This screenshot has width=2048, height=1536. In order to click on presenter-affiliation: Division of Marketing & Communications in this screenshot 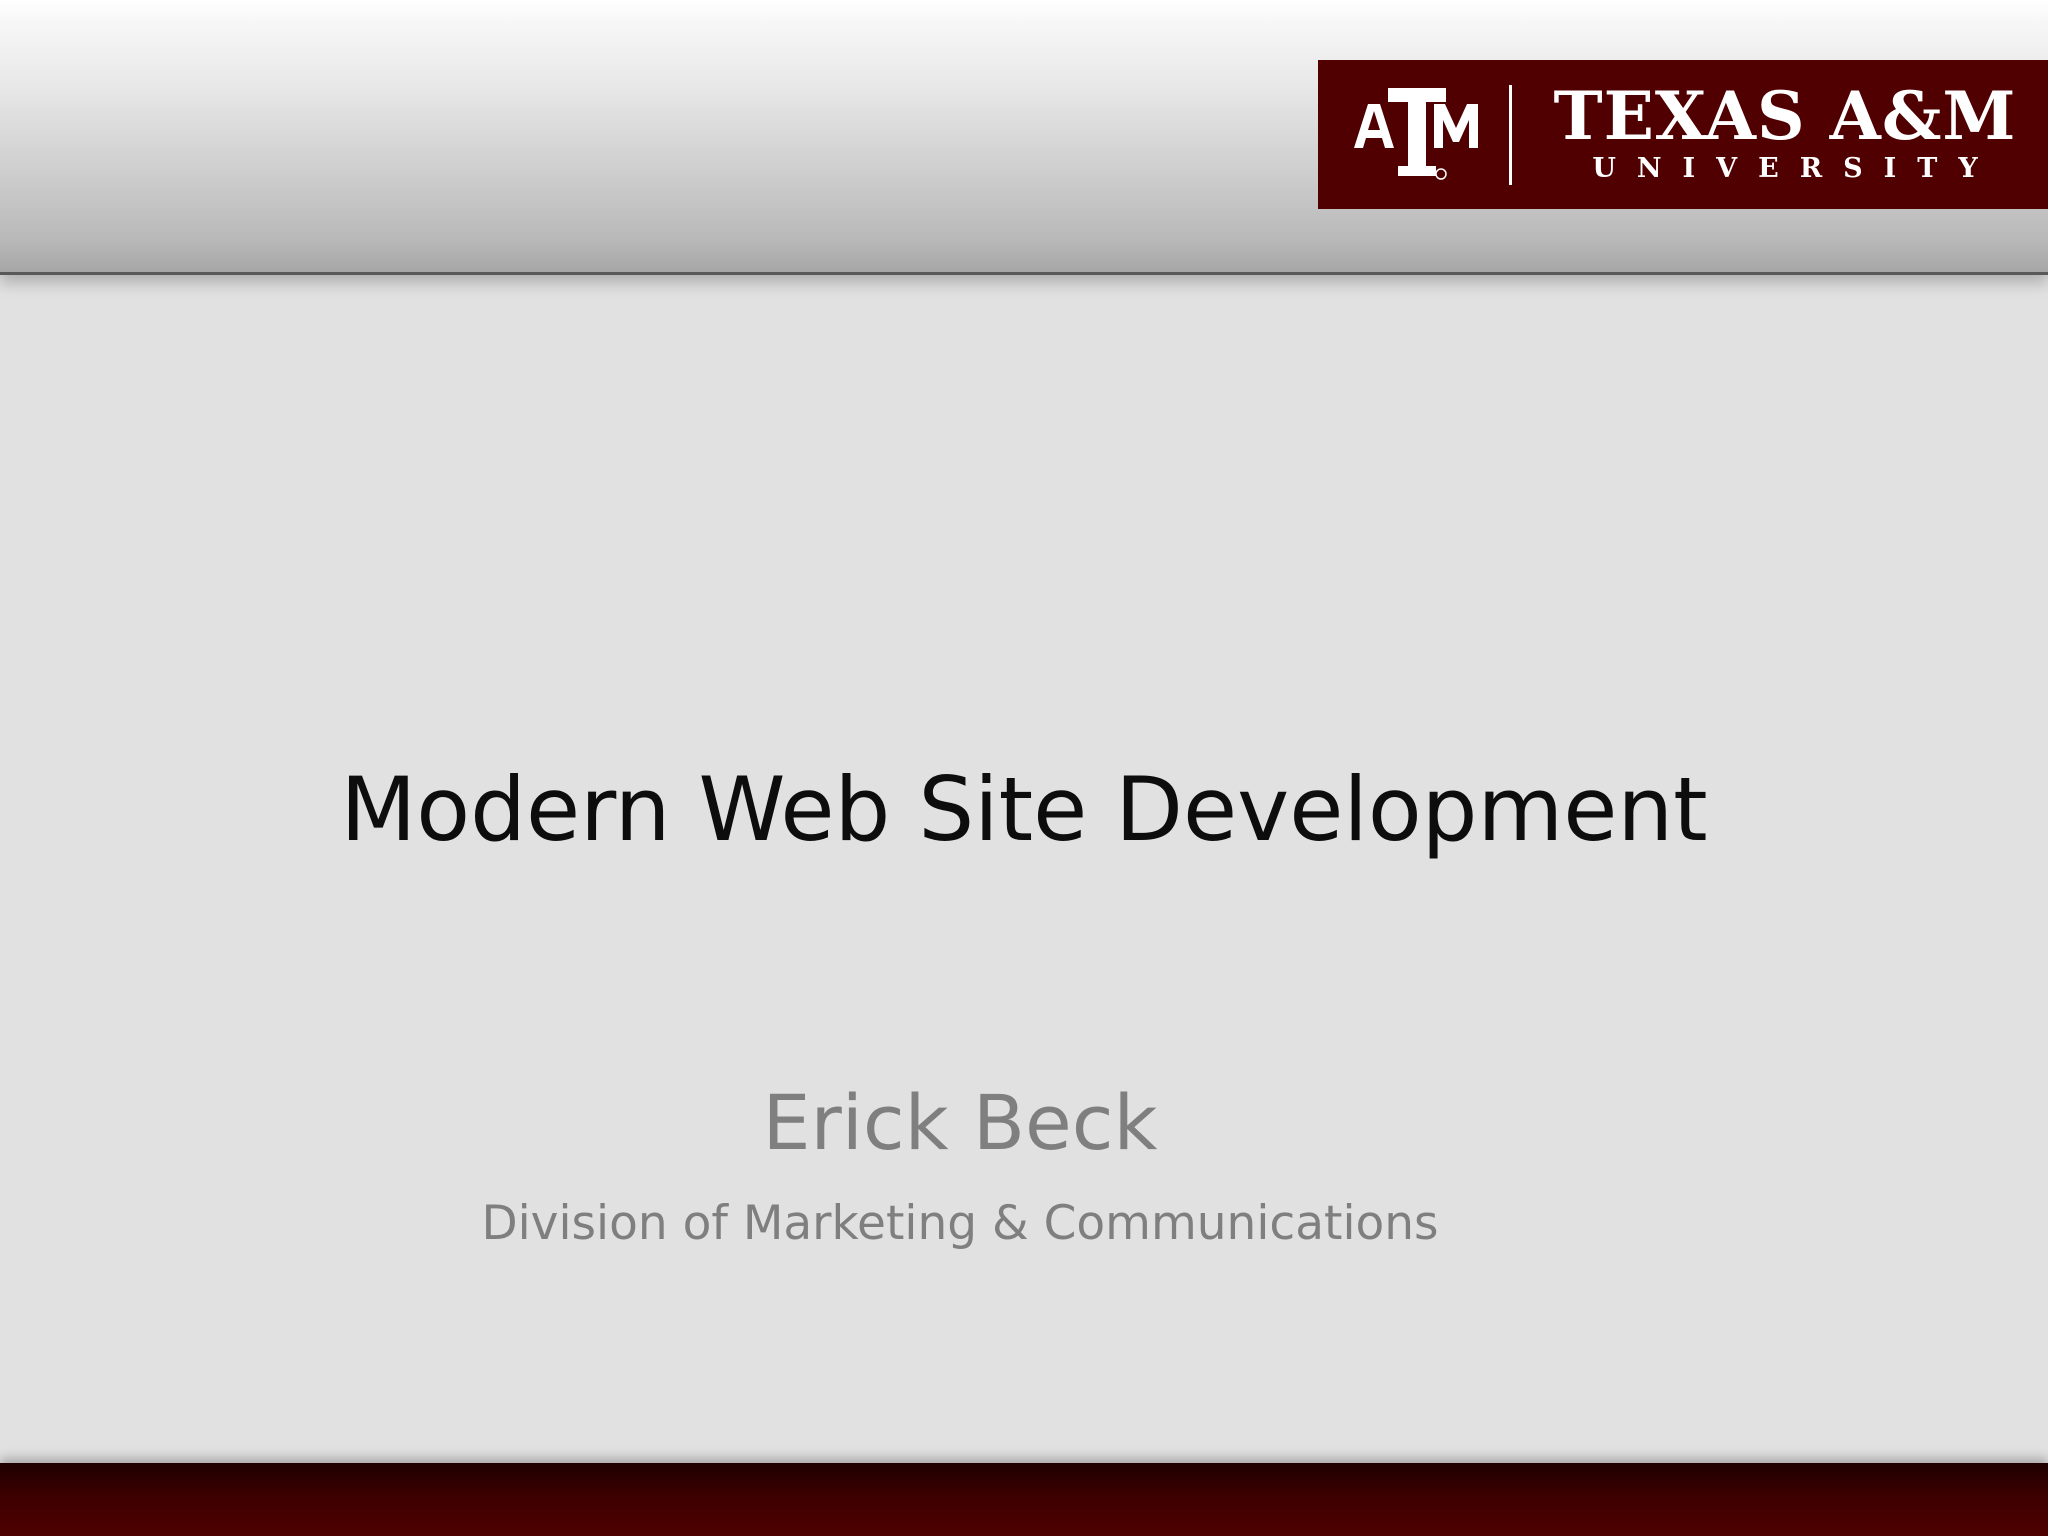, I will do `click(960, 1223)`.